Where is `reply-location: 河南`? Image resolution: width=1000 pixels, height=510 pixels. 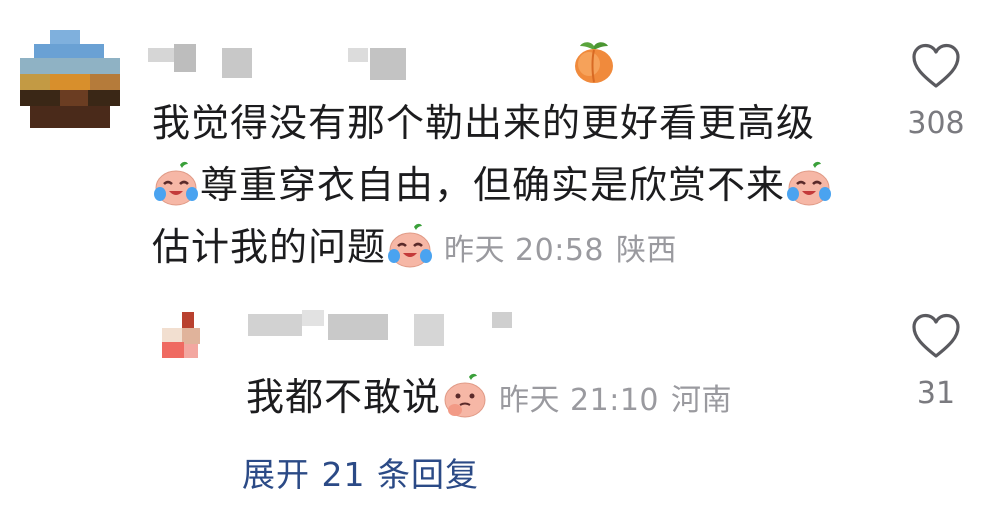
reply-location: 河南 is located at coordinates (702, 400).